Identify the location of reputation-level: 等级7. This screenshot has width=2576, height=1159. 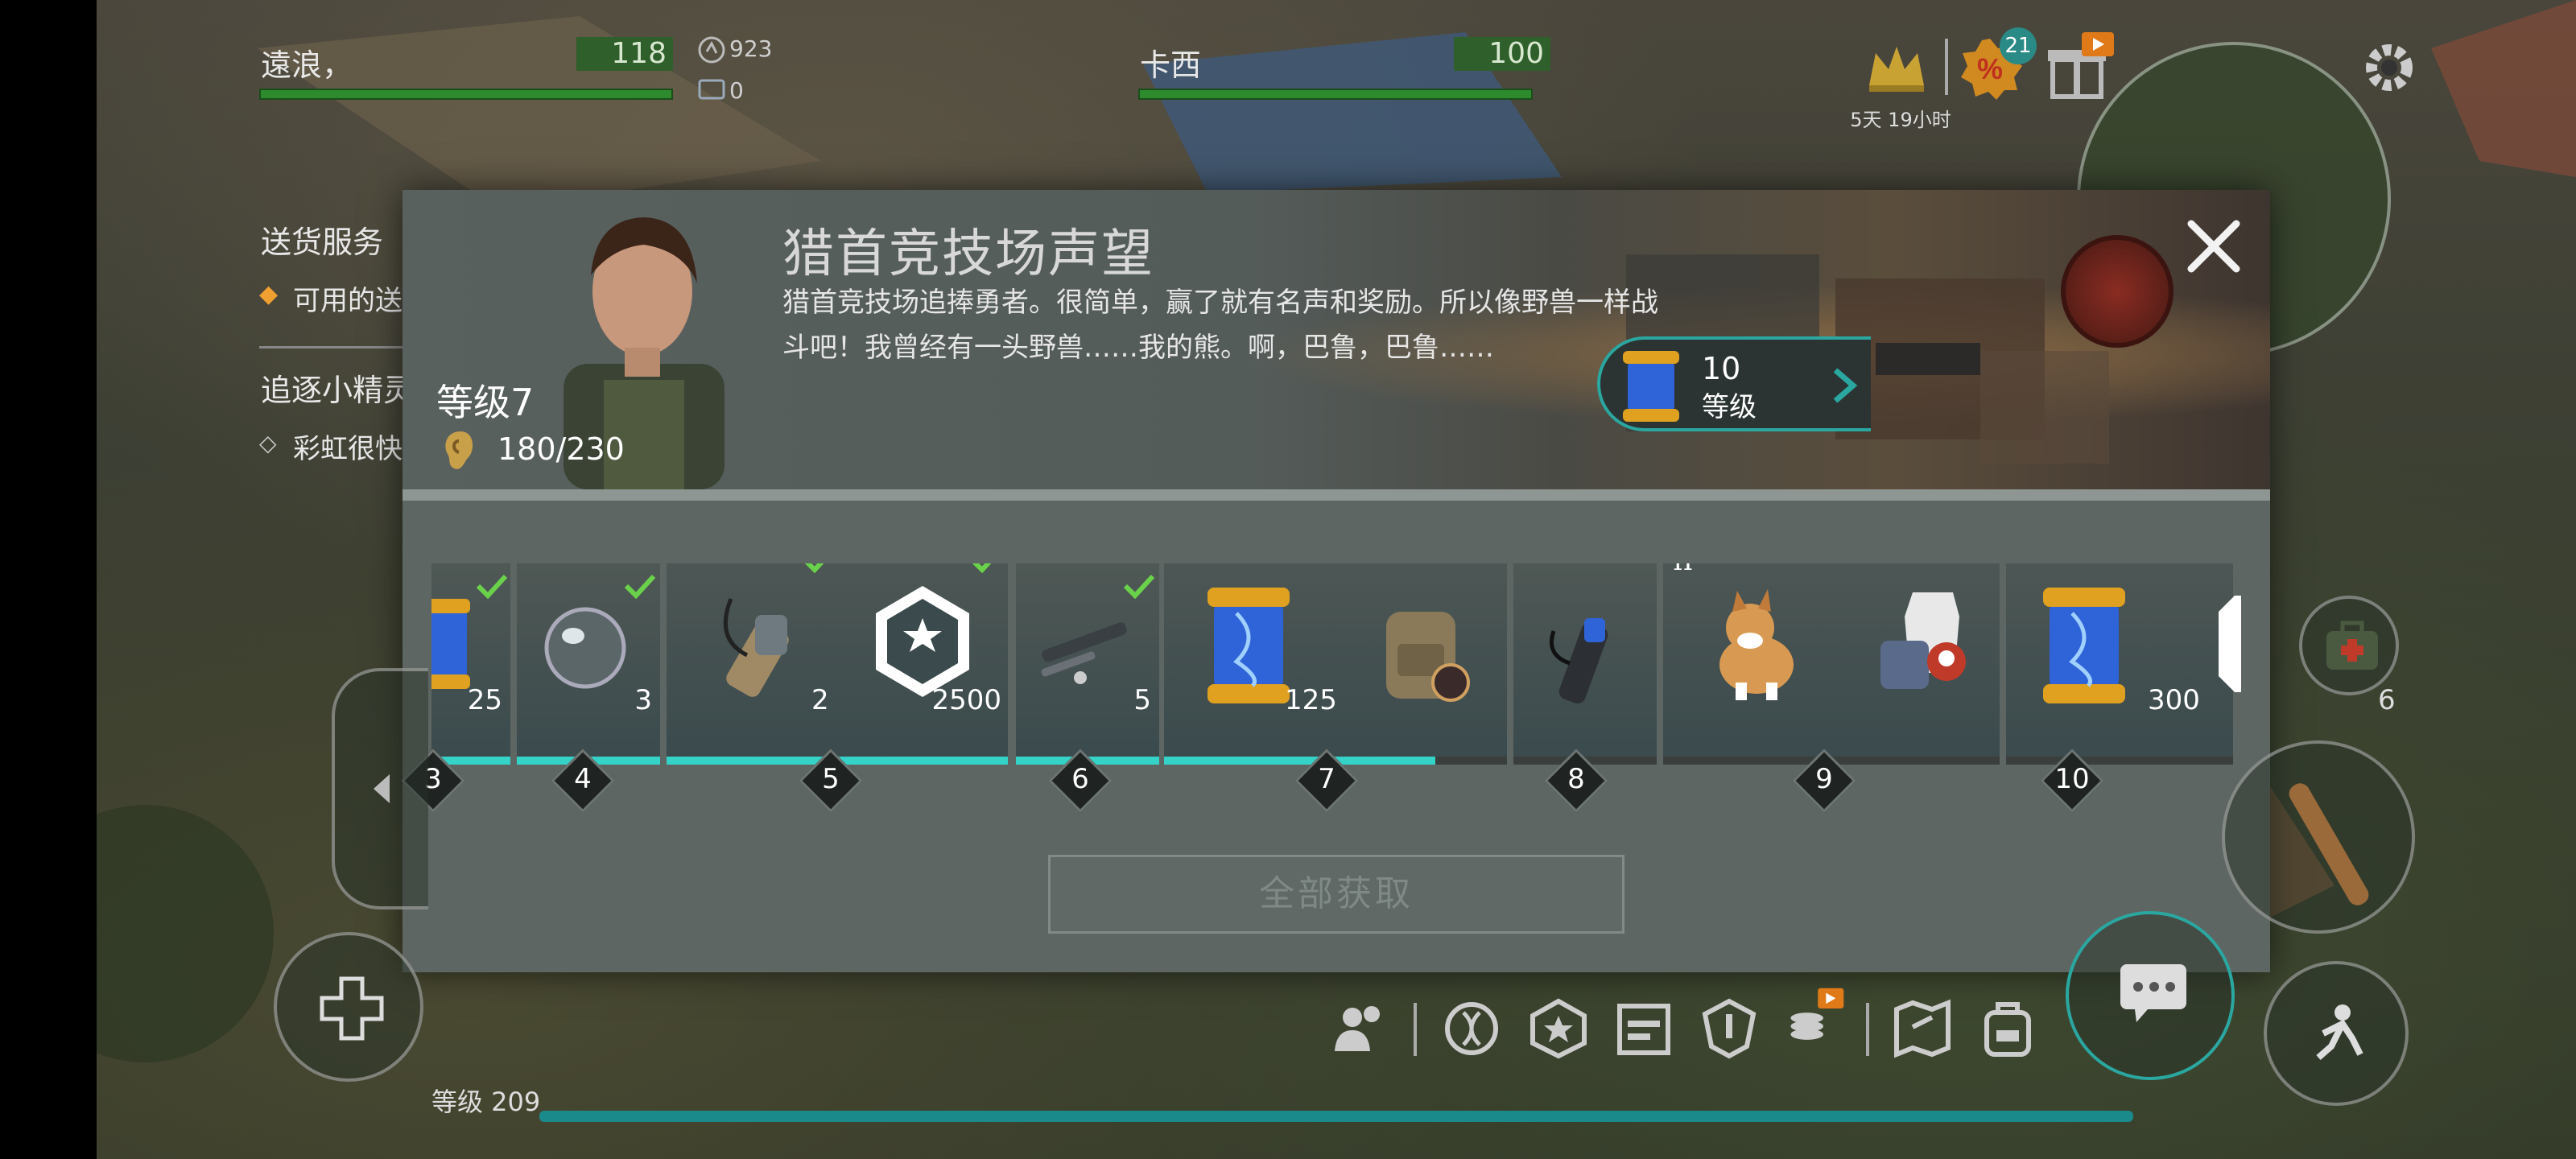
(485, 402).